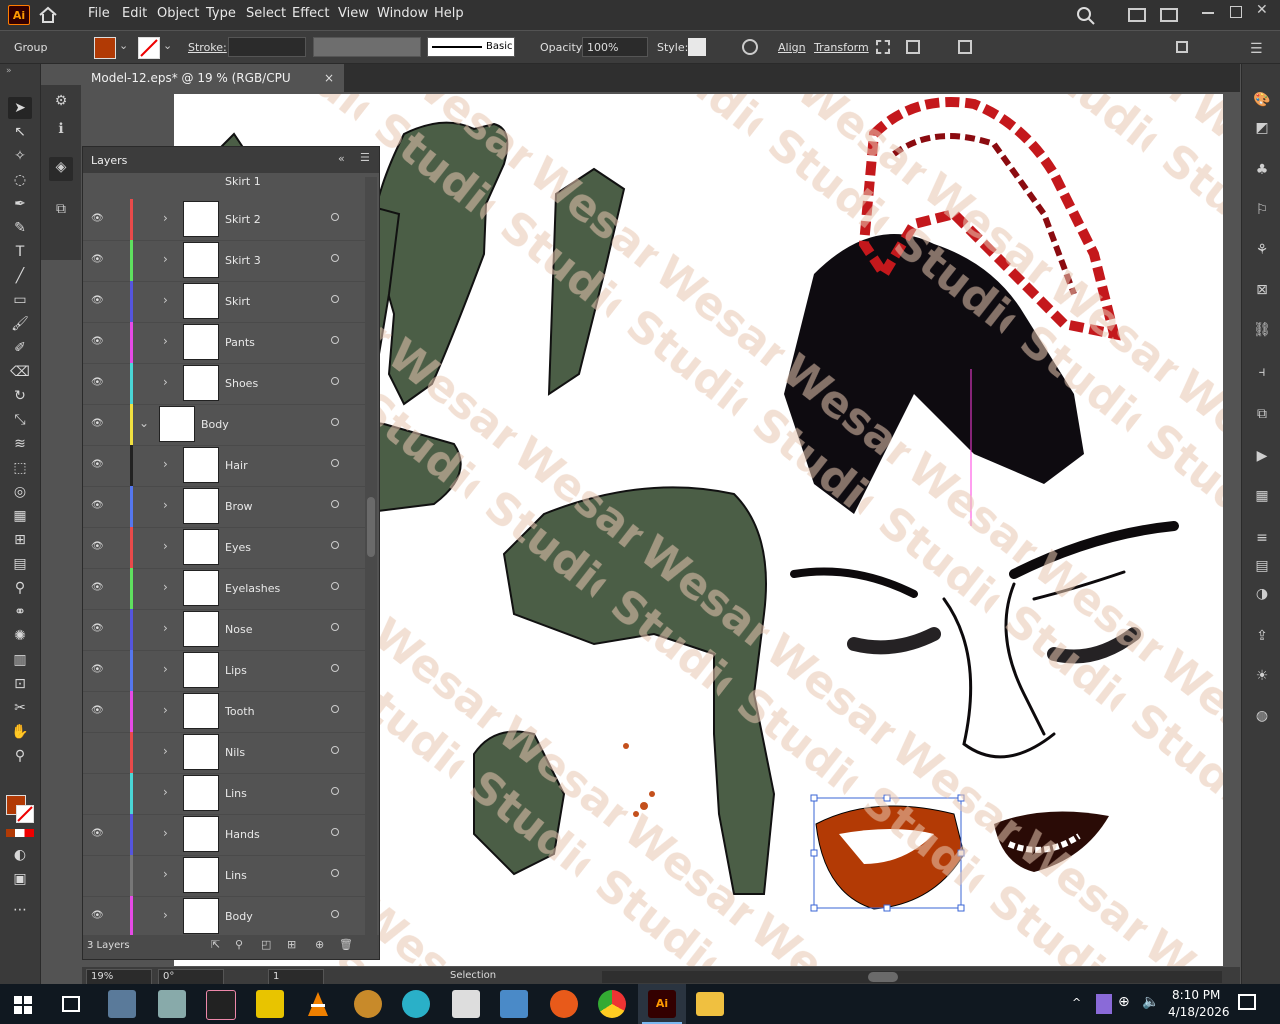 The width and height of the screenshot is (1280, 1024). What do you see at coordinates (20, 910) in the screenshot?
I see `more-tools-icon: ⋯` at bounding box center [20, 910].